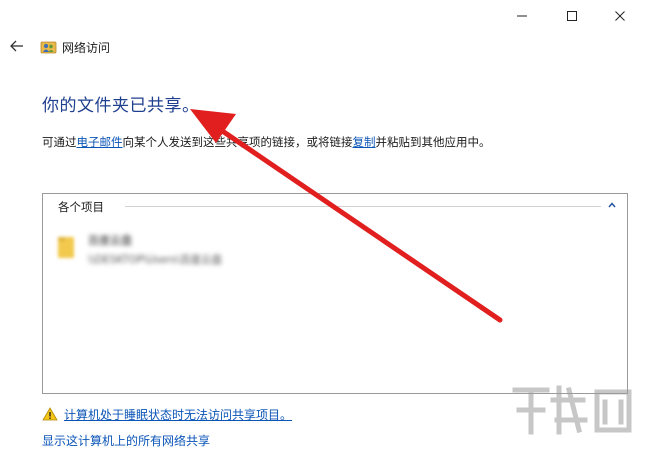  I want to click on show-all-shares-link: 显示这计算机上的所有网络共享, so click(126, 440).